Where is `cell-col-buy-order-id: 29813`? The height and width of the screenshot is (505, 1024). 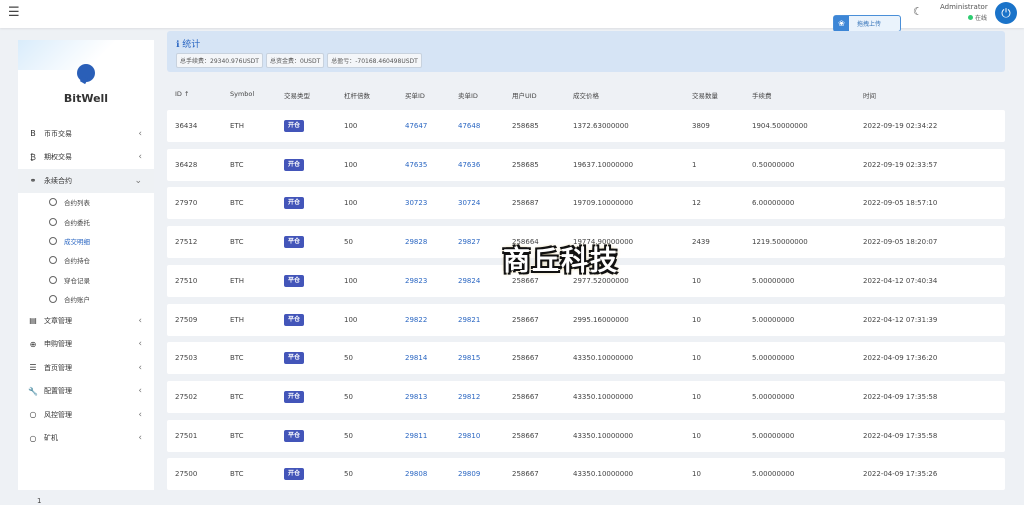 cell-col-buy-order-id: 29813 is located at coordinates (416, 397).